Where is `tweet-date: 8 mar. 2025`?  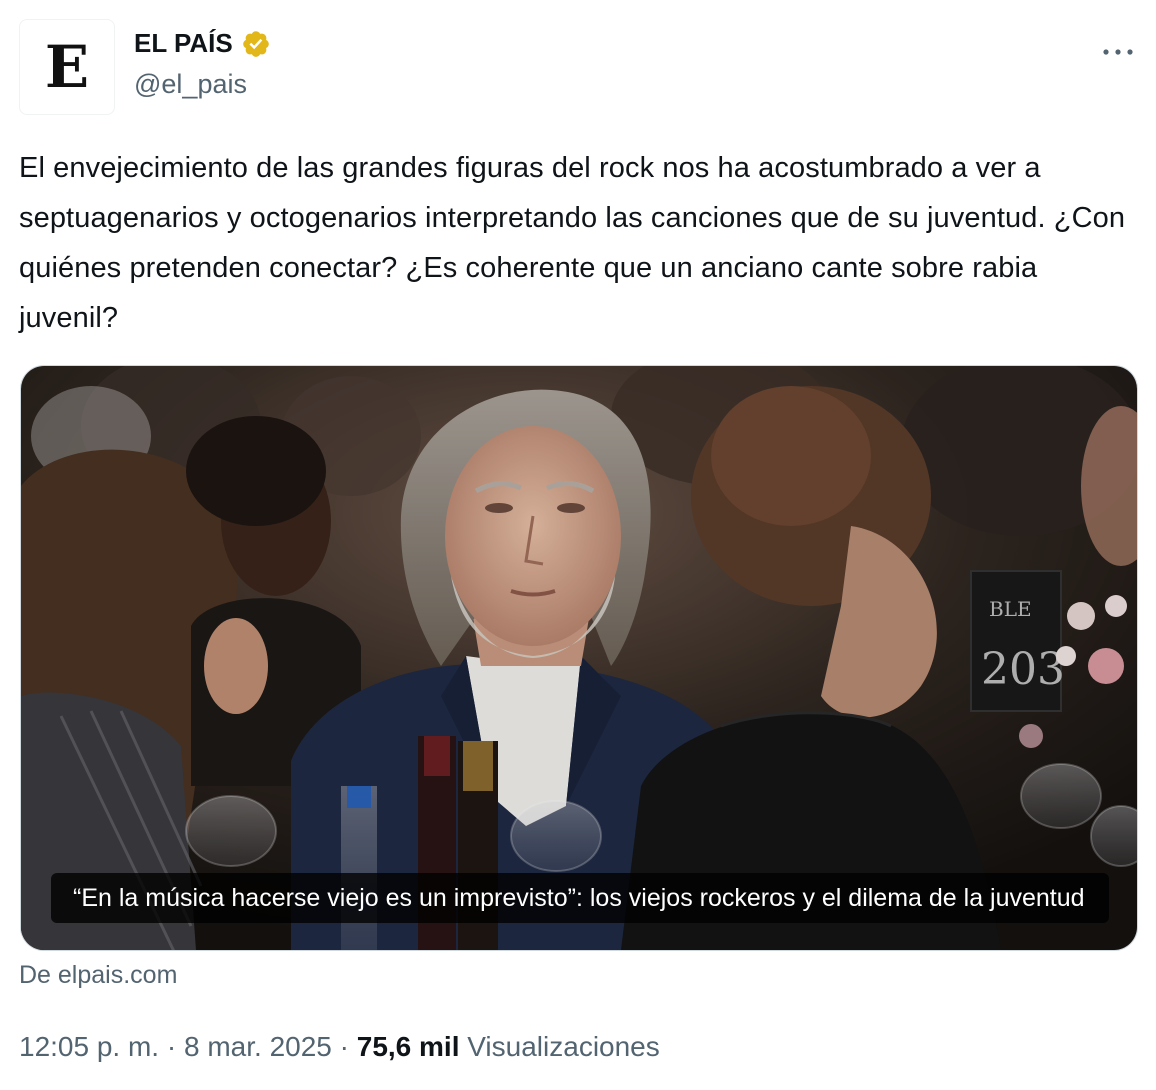
tweet-date: 8 mar. 2025 is located at coordinates (258, 1046).